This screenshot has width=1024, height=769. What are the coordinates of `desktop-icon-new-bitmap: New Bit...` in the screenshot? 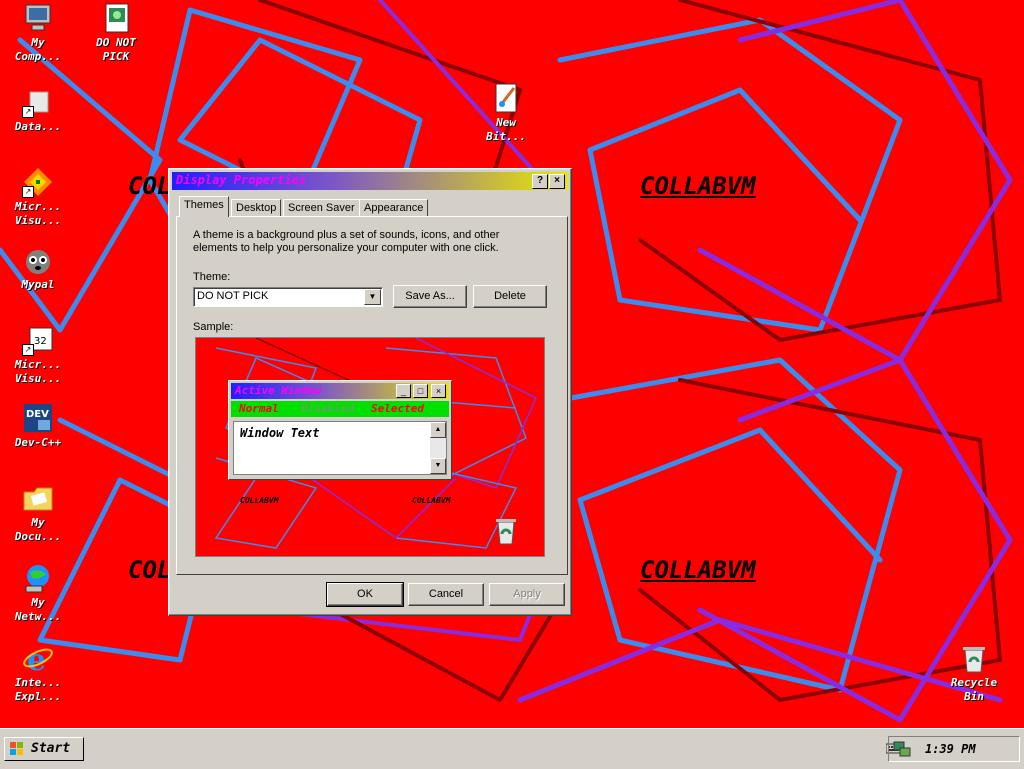 It's located at (506, 113).